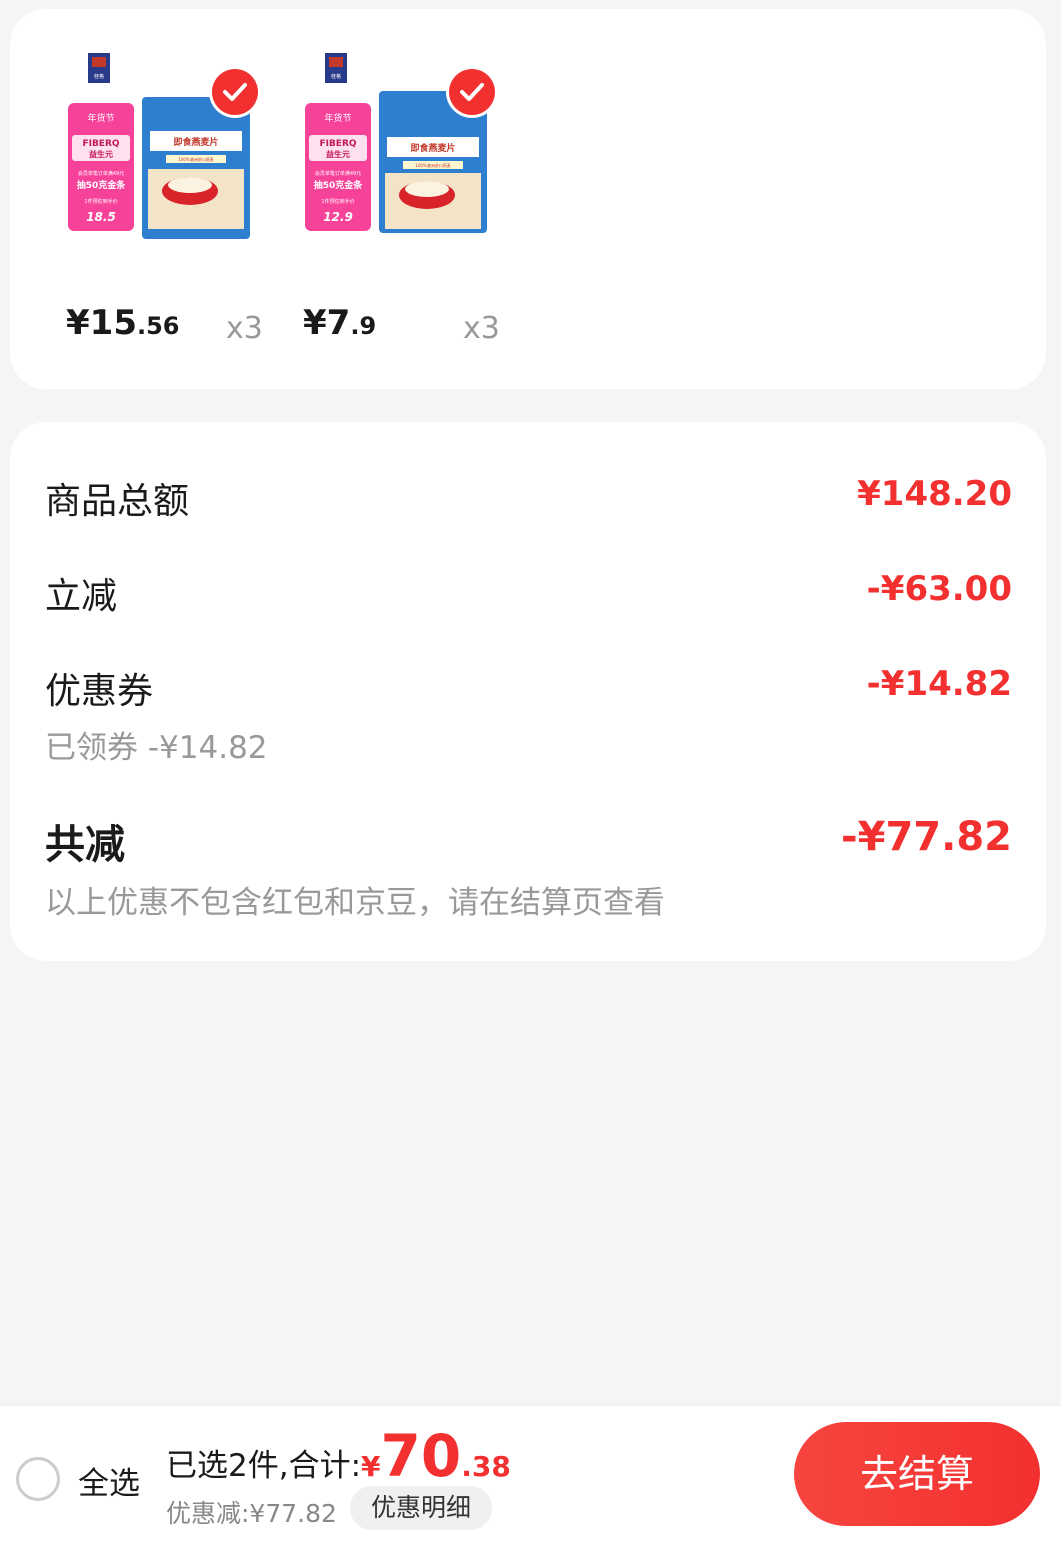 The height and width of the screenshot is (1552, 1061). I want to click on total-discount-value: -¥77.82, so click(926, 837).